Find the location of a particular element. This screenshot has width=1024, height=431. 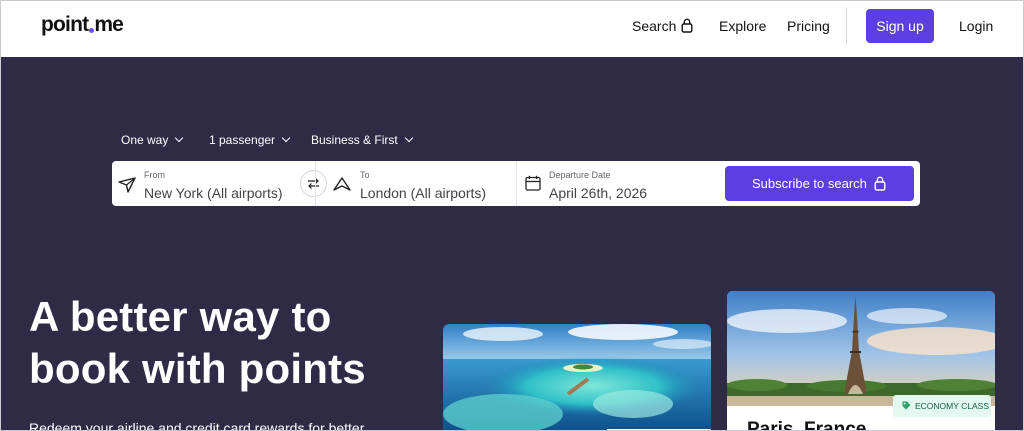

nav-pricing: Pricing is located at coordinates (808, 26).